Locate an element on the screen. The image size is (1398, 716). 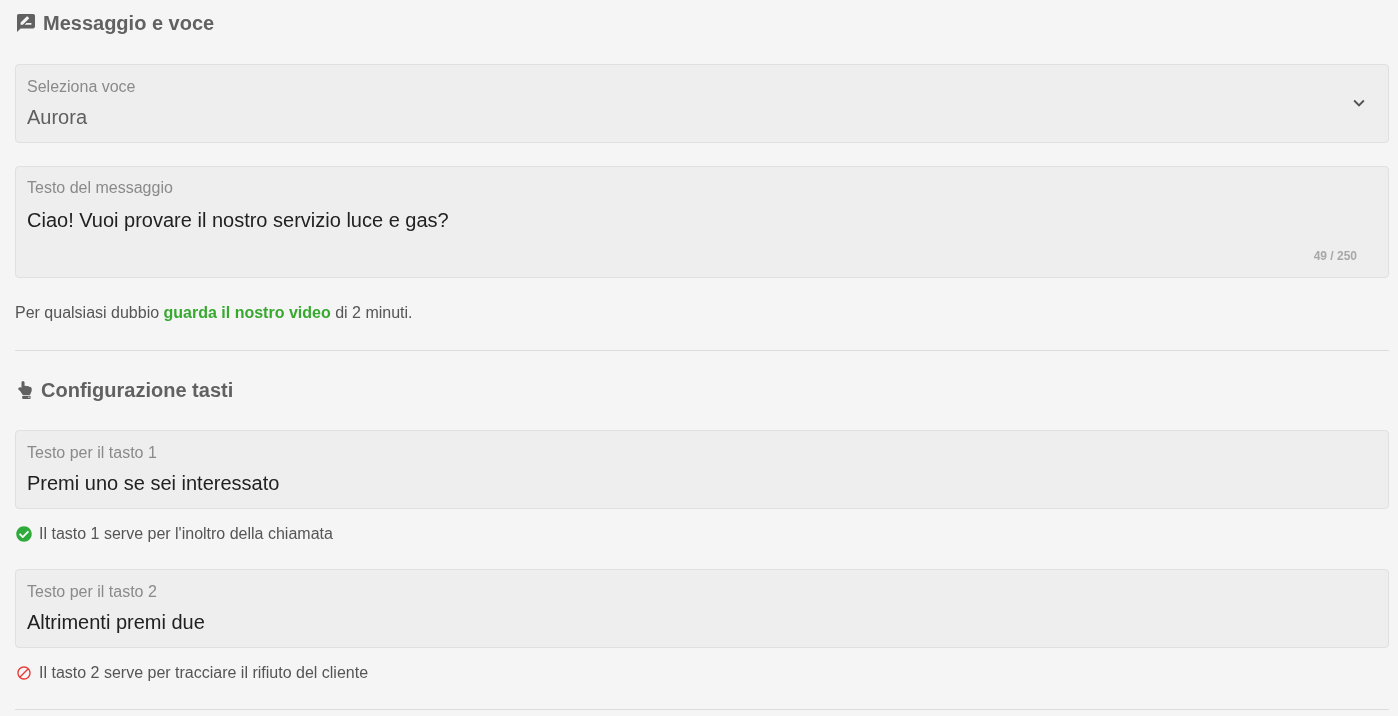
section-title: Messaggio e voce is located at coordinates (129, 23).